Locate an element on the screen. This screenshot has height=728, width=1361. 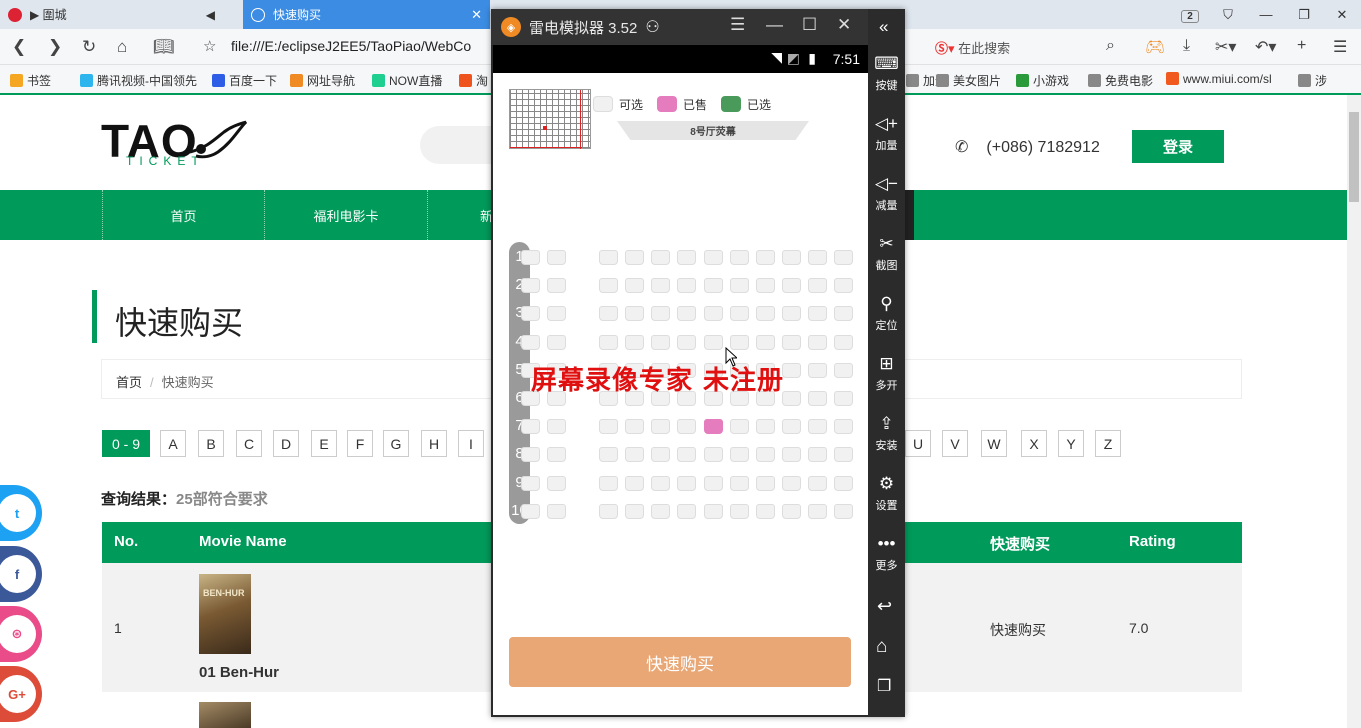
sidebar-apk-install: ⇪ 安装 is located at coordinates (886, 433).